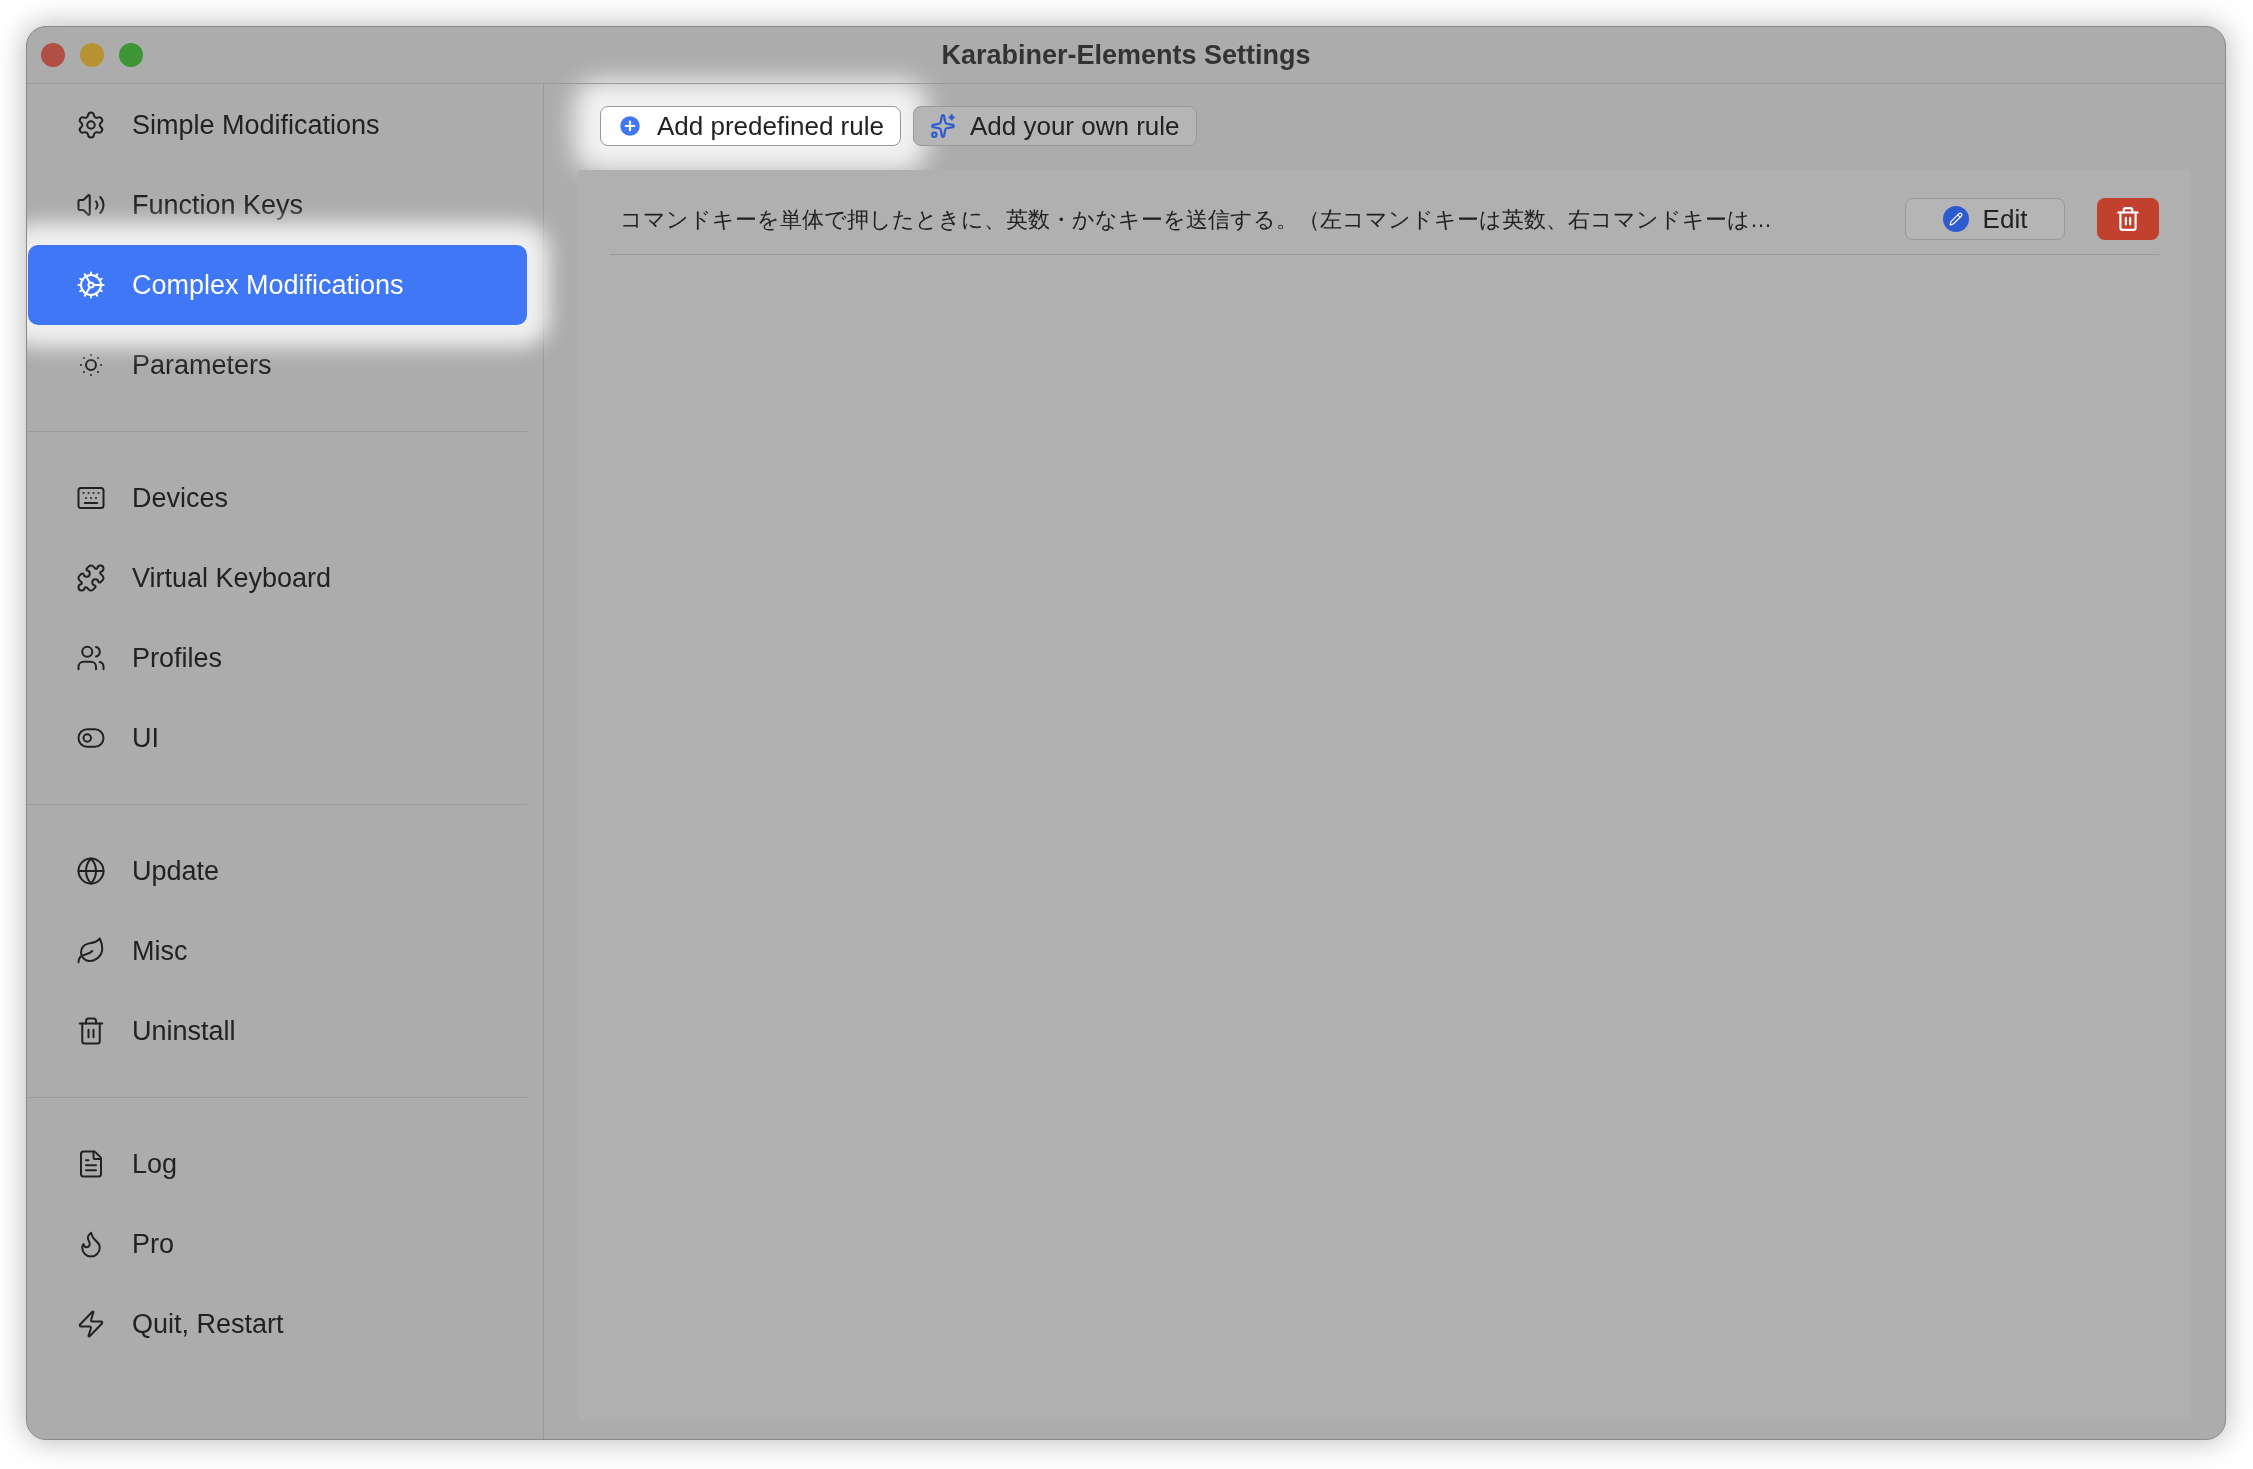 The image size is (2253, 1469). I want to click on delete-button, so click(2128, 219).